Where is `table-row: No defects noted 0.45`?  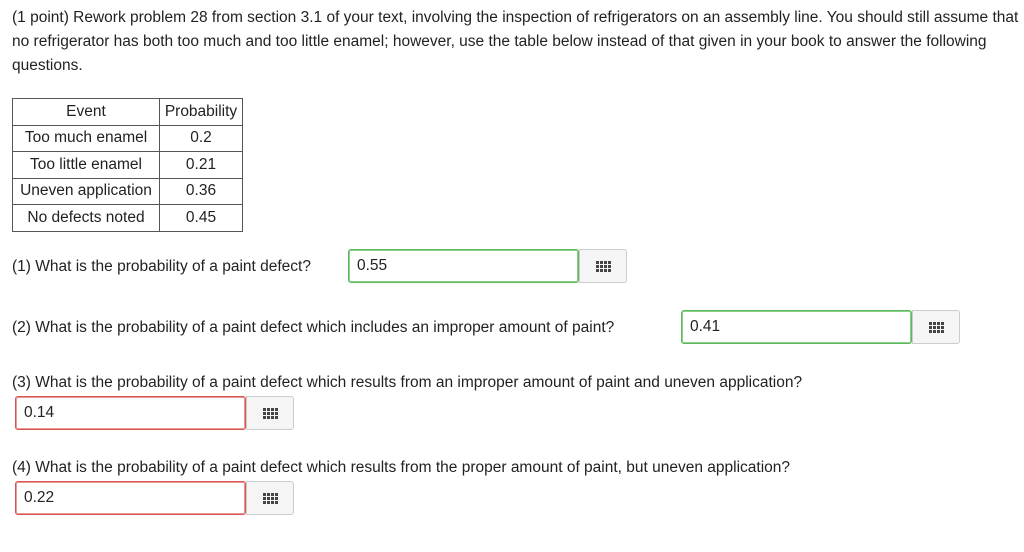
table-row: No defects noted 0.45 is located at coordinates (127, 218).